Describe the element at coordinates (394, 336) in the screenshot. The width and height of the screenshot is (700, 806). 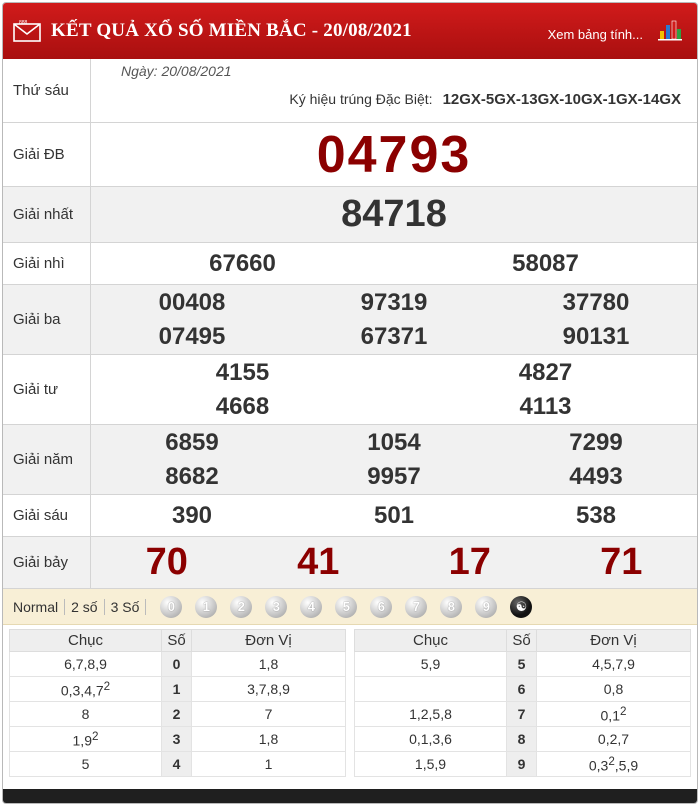
I see `prize-number: 67371` at that location.